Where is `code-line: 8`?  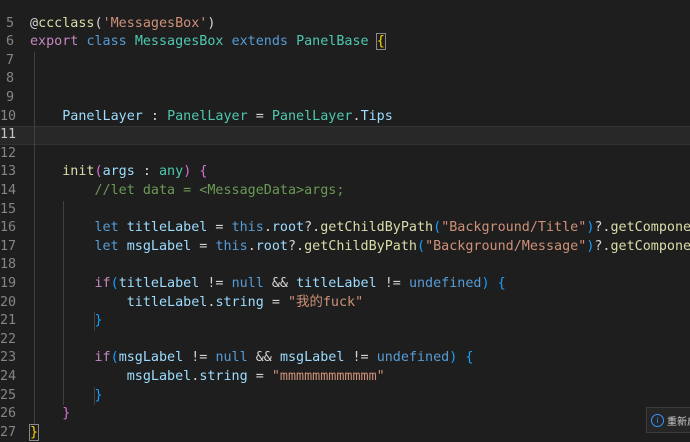
code-line: 8 is located at coordinates (345, 79).